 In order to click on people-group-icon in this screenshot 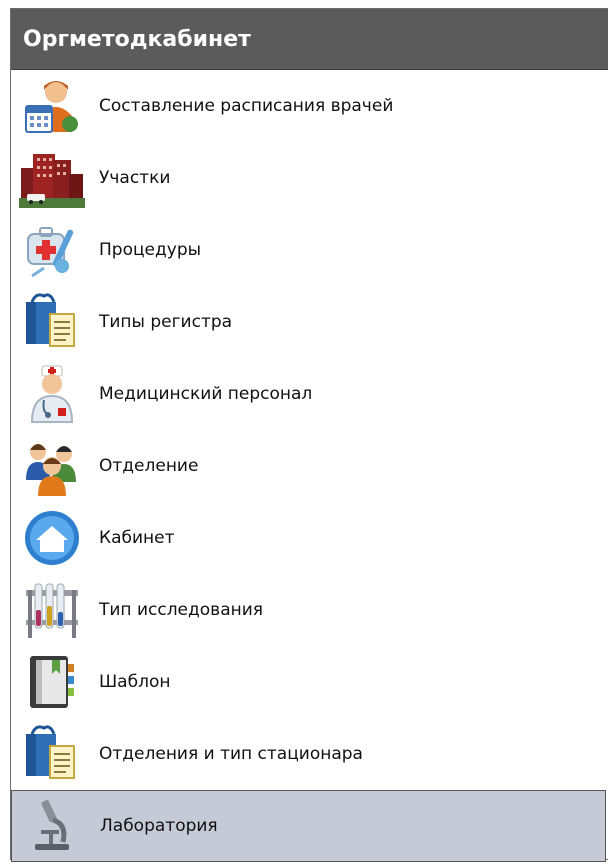, I will do `click(52, 466)`.